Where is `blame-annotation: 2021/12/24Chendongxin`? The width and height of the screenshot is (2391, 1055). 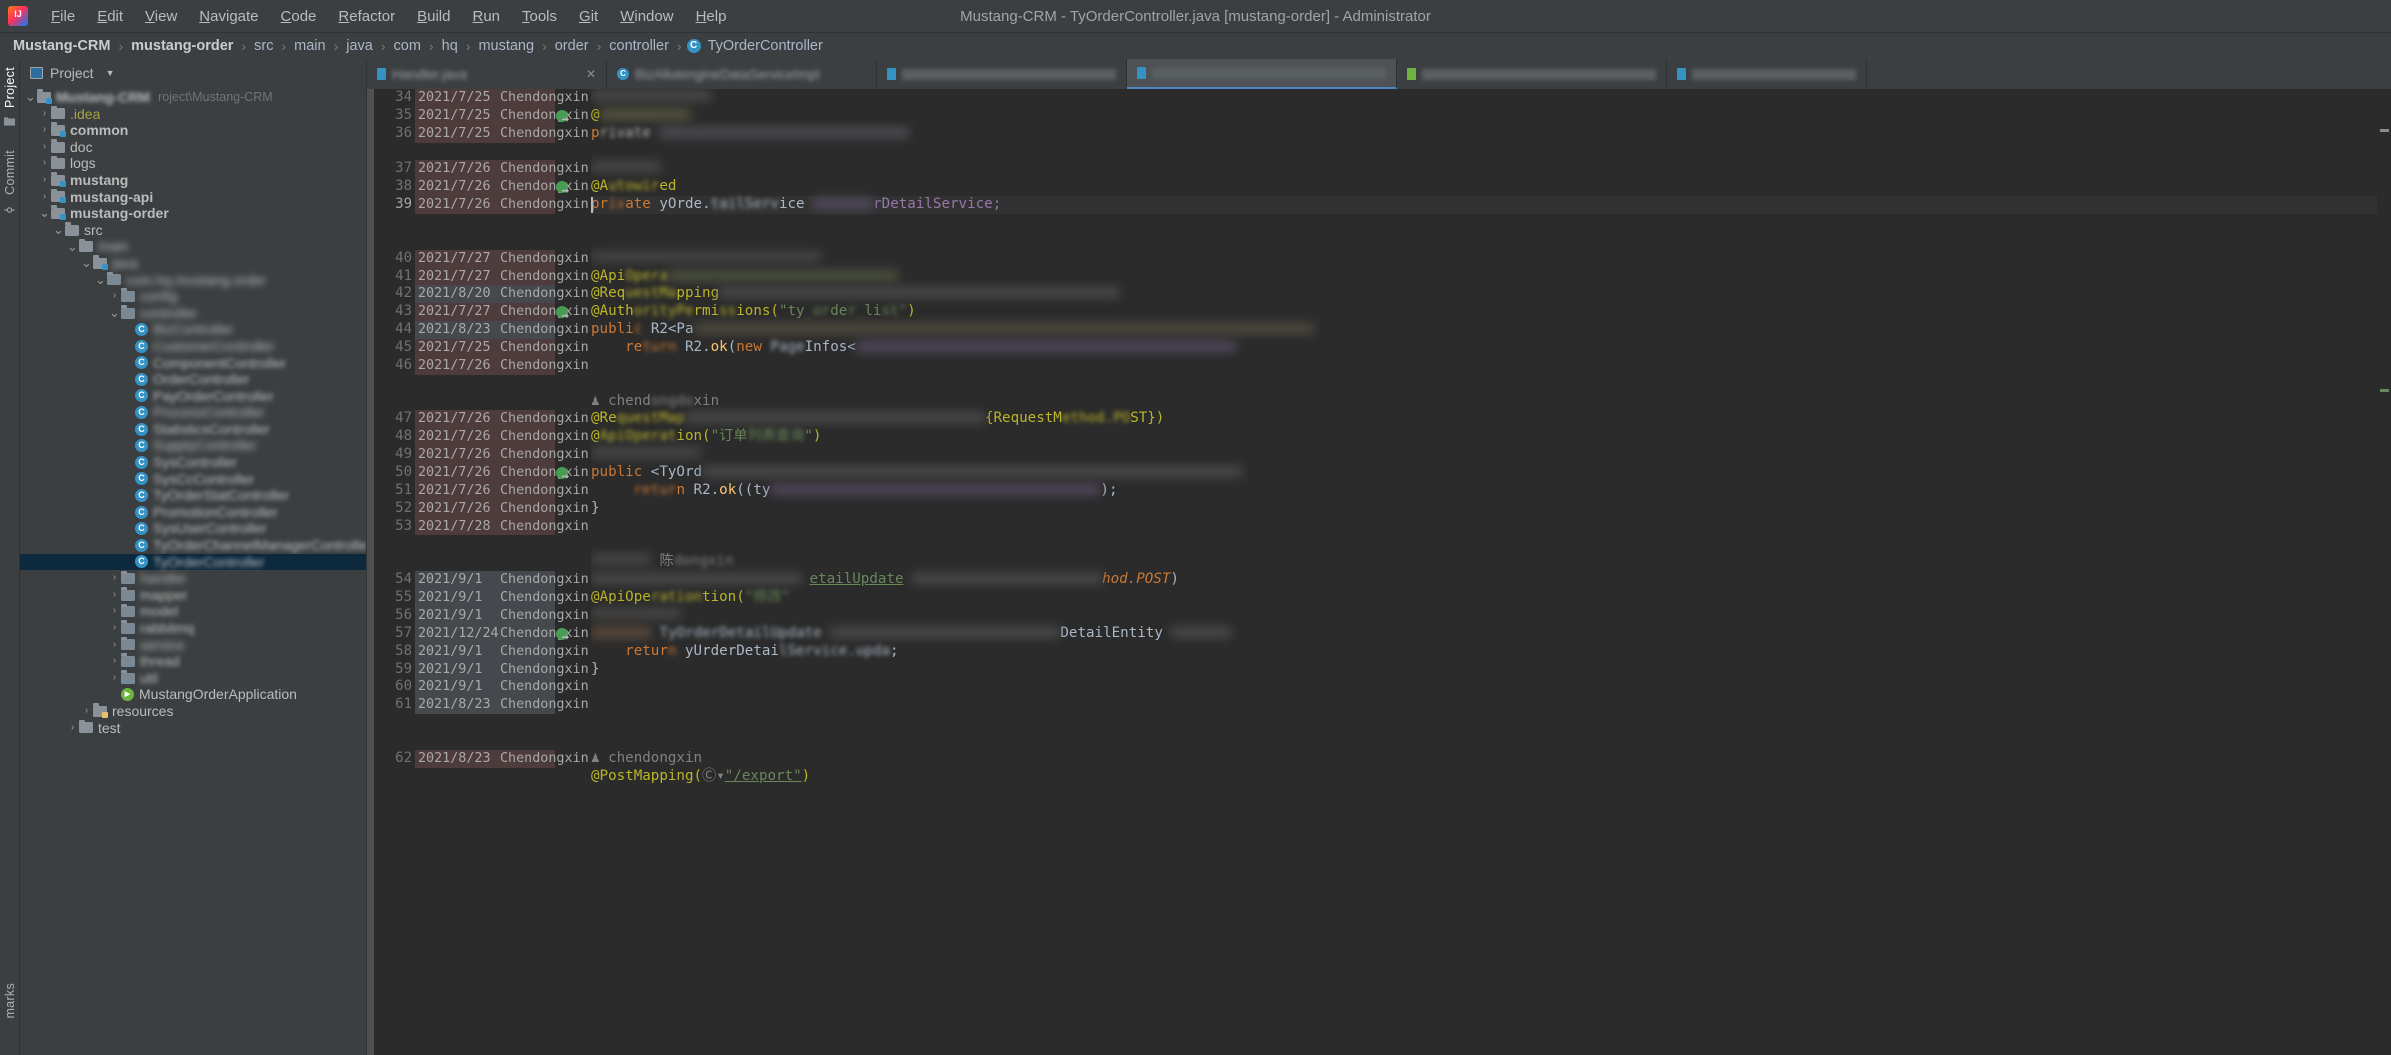
blame-annotation: 2021/12/24Chendongxin is located at coordinates (502, 633).